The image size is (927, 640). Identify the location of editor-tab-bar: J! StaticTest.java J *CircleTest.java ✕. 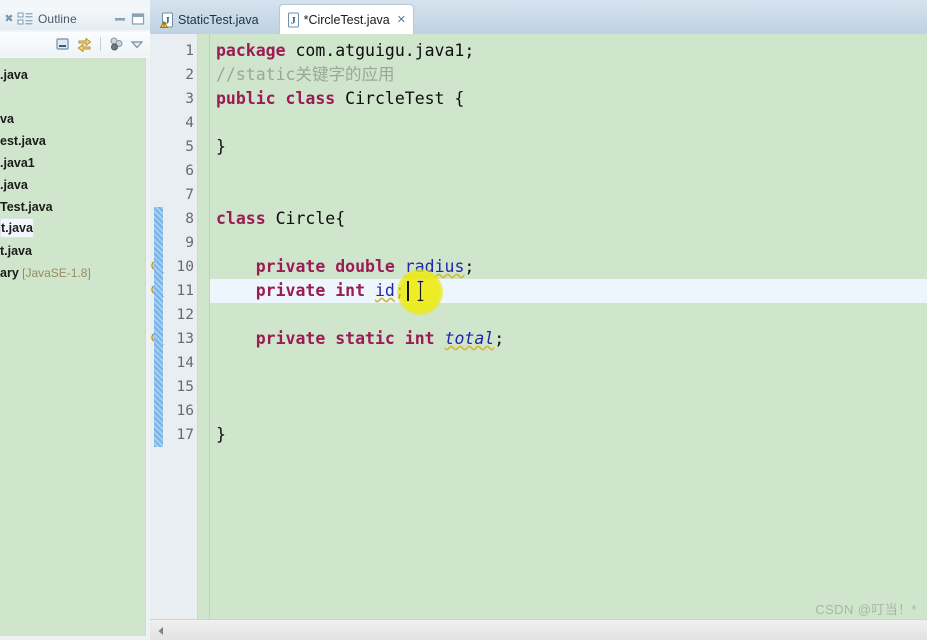
(538, 17).